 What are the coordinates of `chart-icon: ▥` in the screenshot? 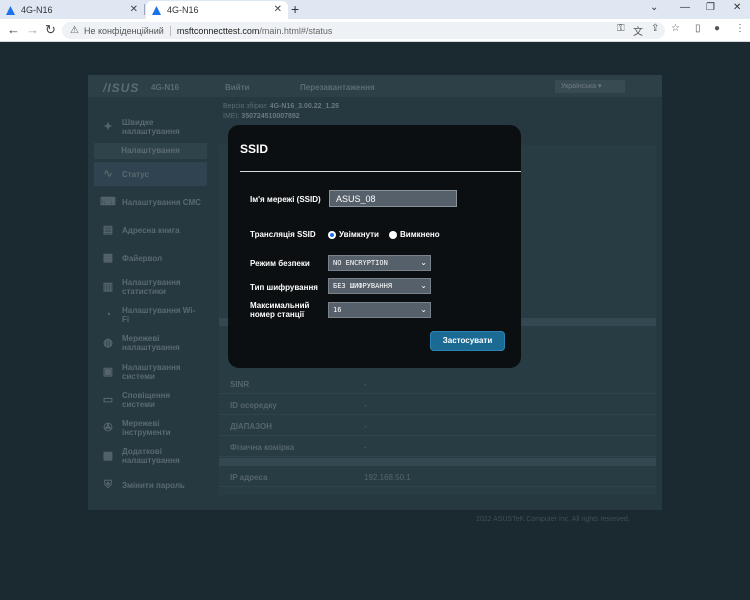 It's located at (108, 287).